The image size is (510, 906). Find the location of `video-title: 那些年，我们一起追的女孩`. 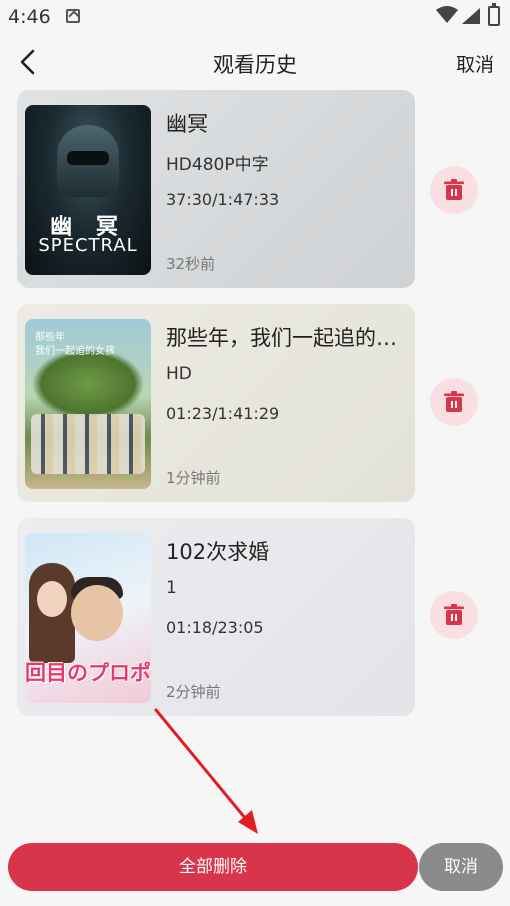

video-title: 那些年，我们一起追的女孩 is located at coordinates (288, 338).